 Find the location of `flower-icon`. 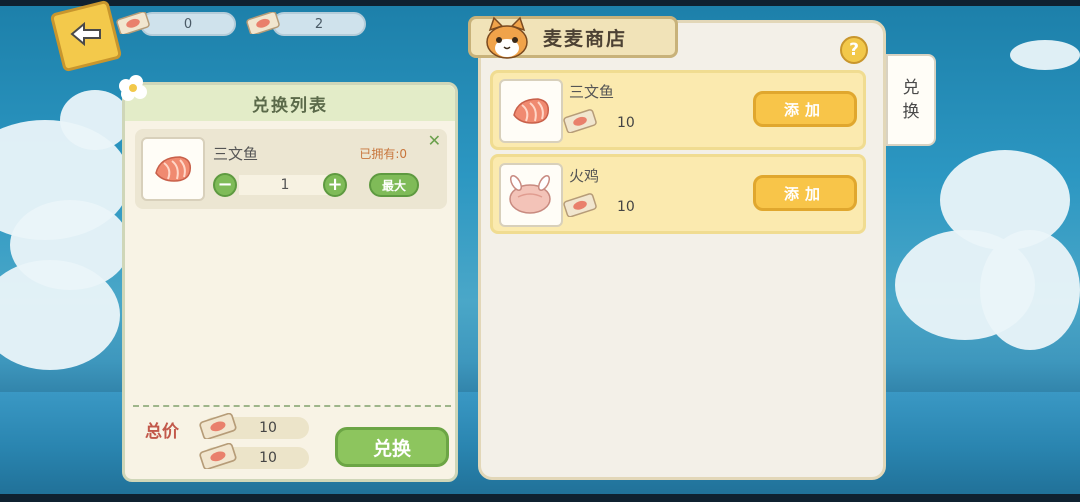

flower-icon is located at coordinates (133, 88).